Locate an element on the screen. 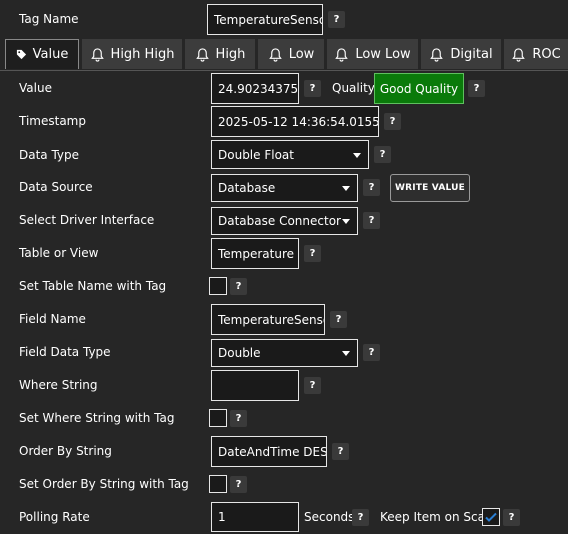  order-by-string-help-icon: ? is located at coordinates (340, 451).